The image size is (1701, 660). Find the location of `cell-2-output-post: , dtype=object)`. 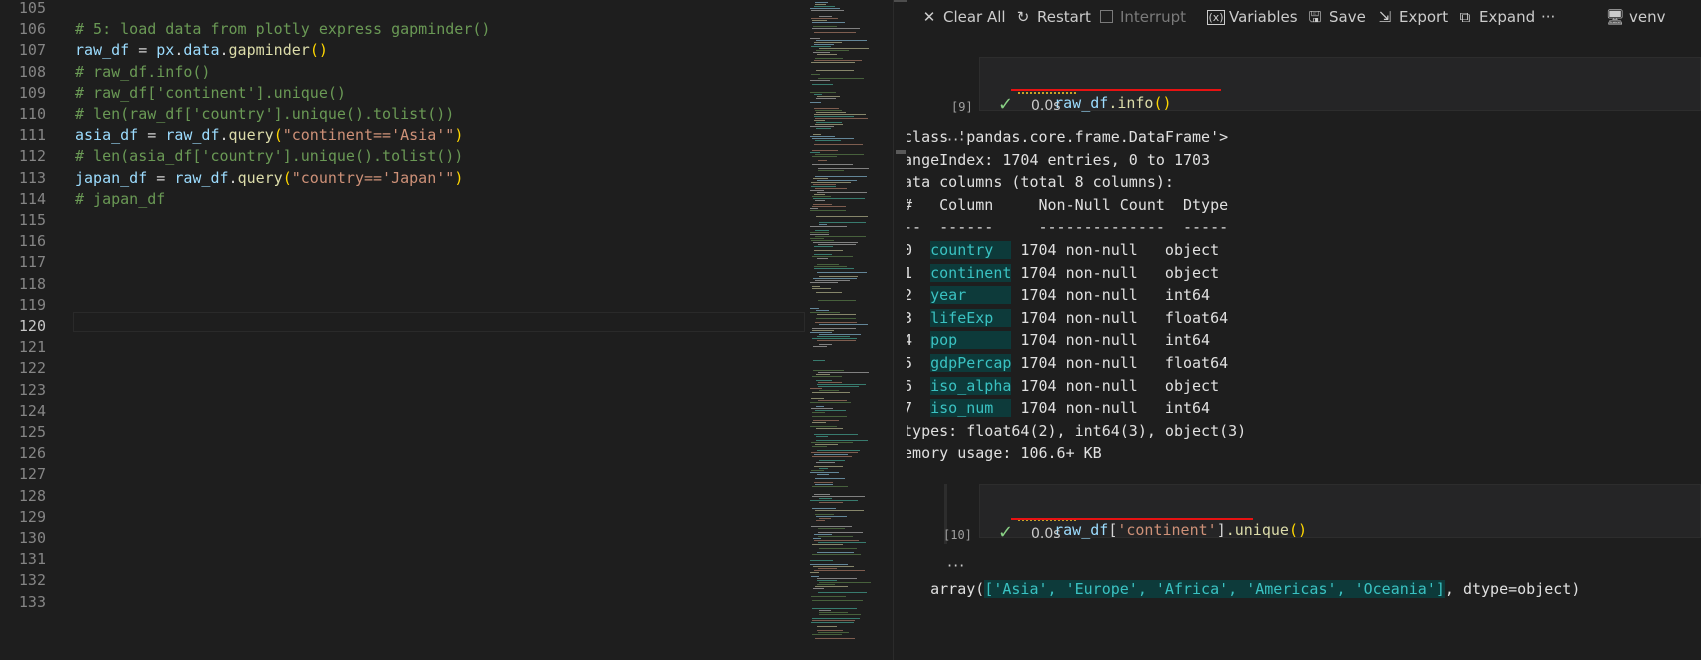

cell-2-output-post: , dtype=object) is located at coordinates (1512, 588).